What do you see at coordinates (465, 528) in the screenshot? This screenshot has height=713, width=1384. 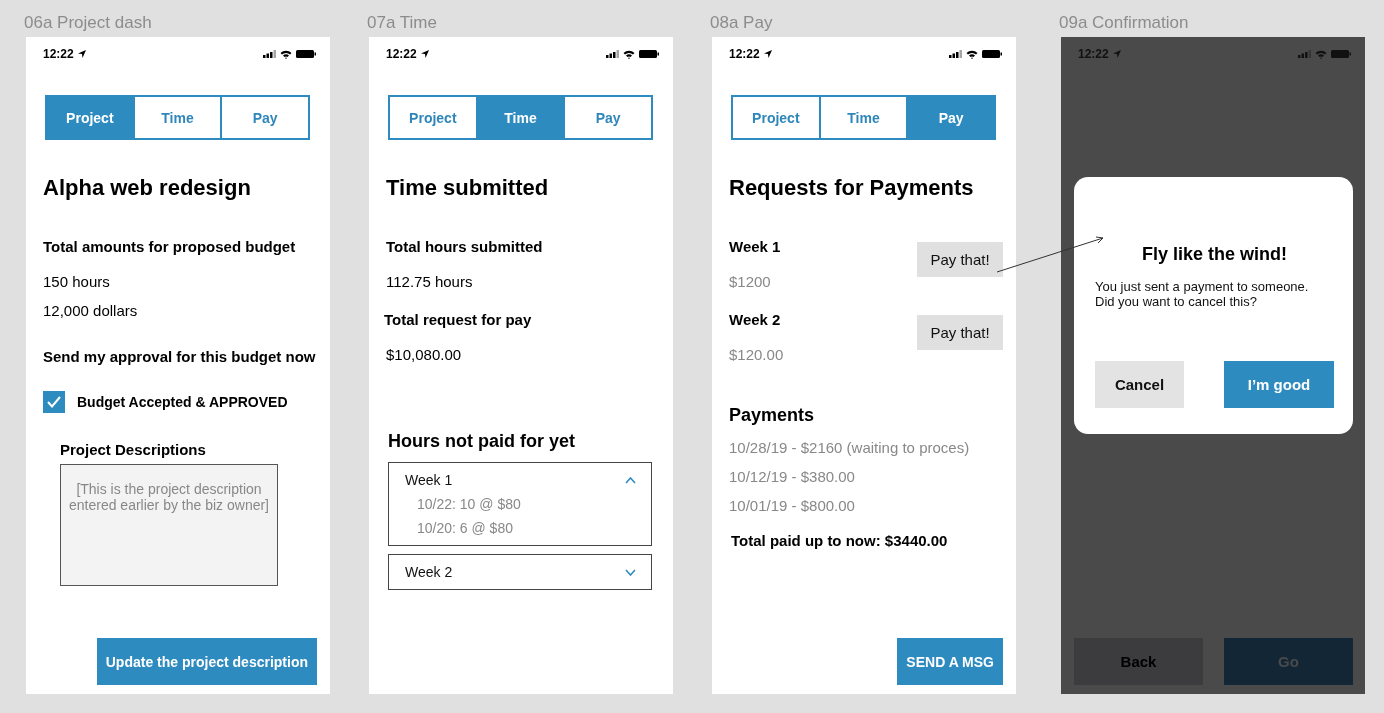 I see `time-entry: 10/20: 6 @ $80` at bounding box center [465, 528].